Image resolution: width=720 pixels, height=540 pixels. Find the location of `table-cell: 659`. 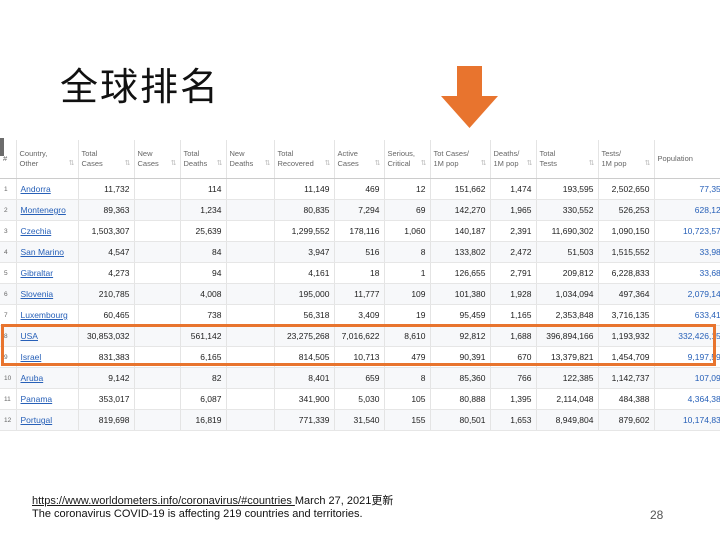

table-cell: 659 is located at coordinates (359, 378).